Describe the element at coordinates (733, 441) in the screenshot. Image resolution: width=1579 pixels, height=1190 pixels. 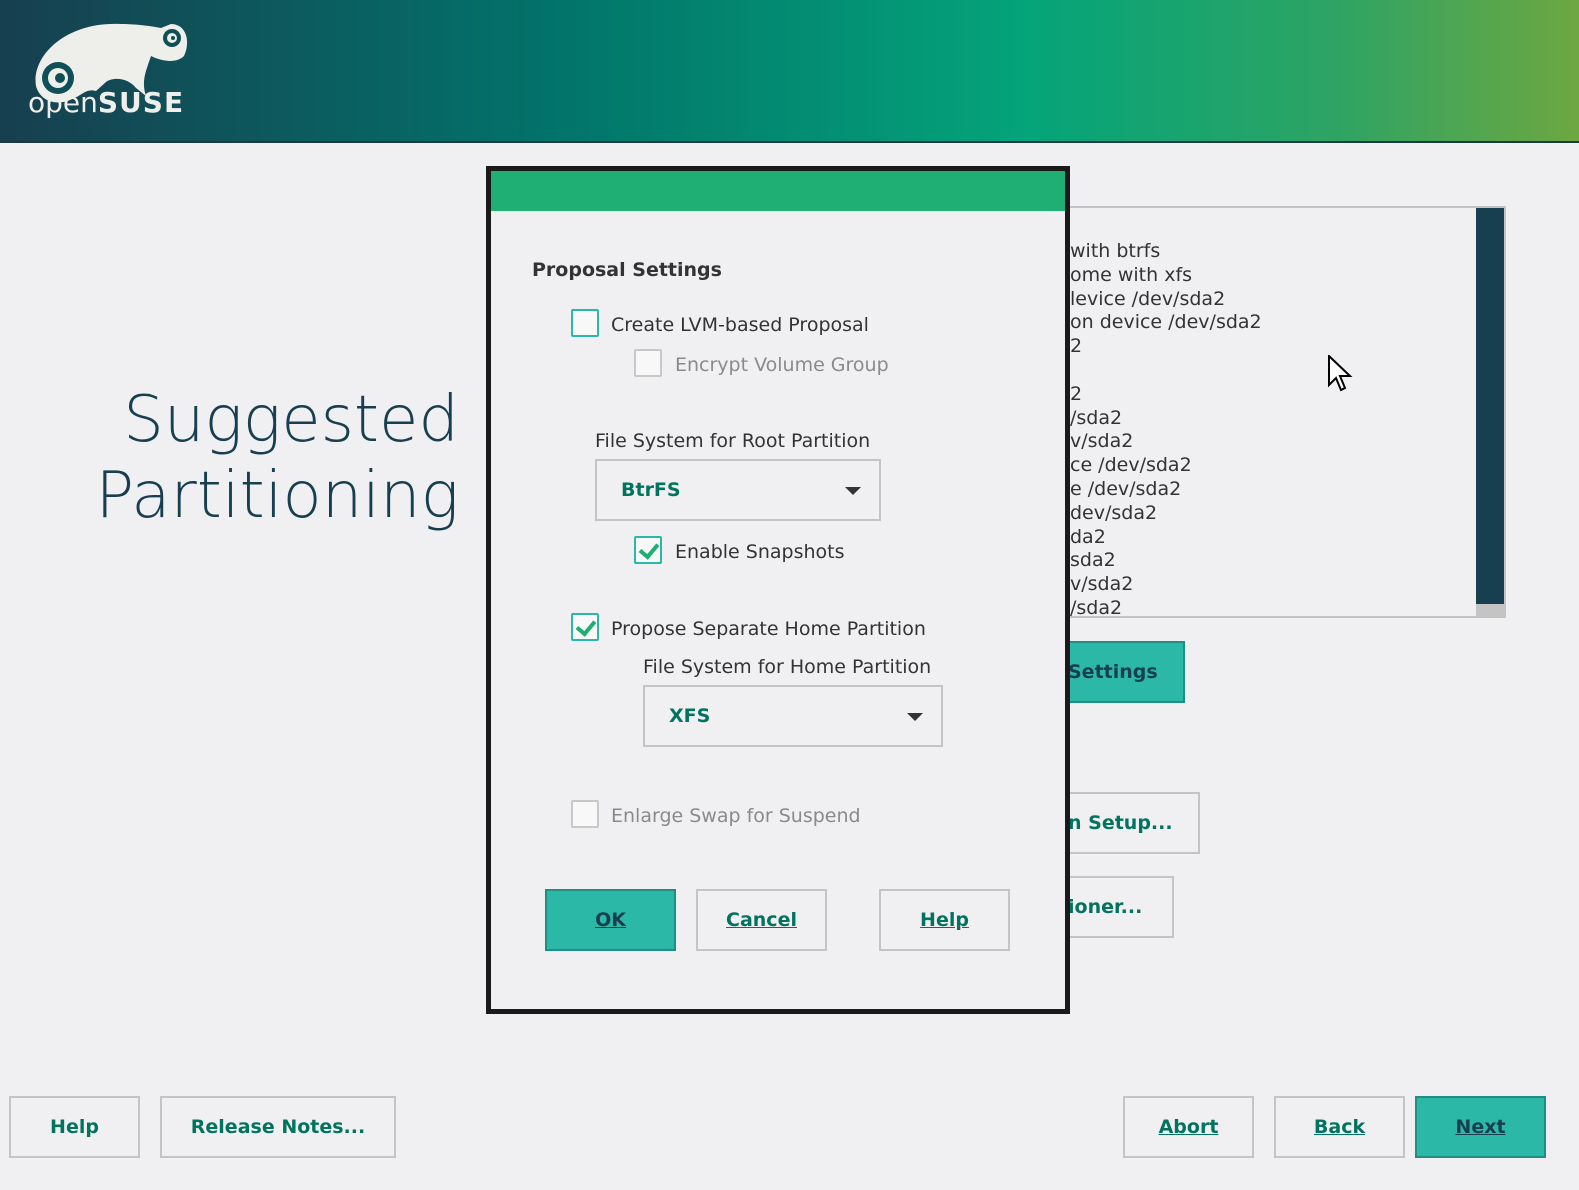
I see `root-fs-label: File System for Root Partition` at that location.